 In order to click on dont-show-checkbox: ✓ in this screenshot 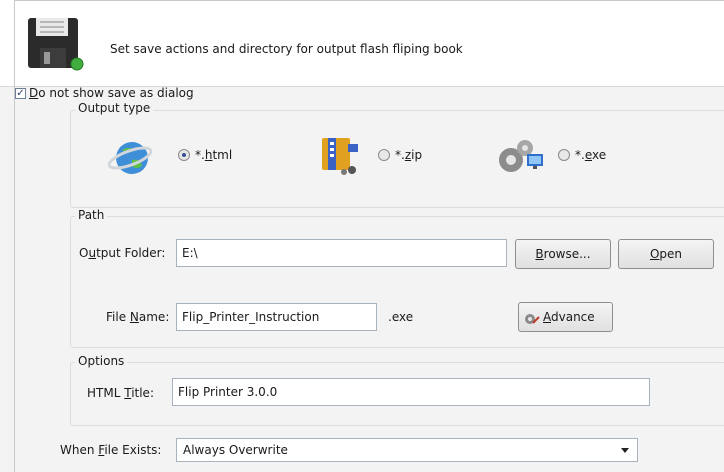, I will do `click(20, 93)`.